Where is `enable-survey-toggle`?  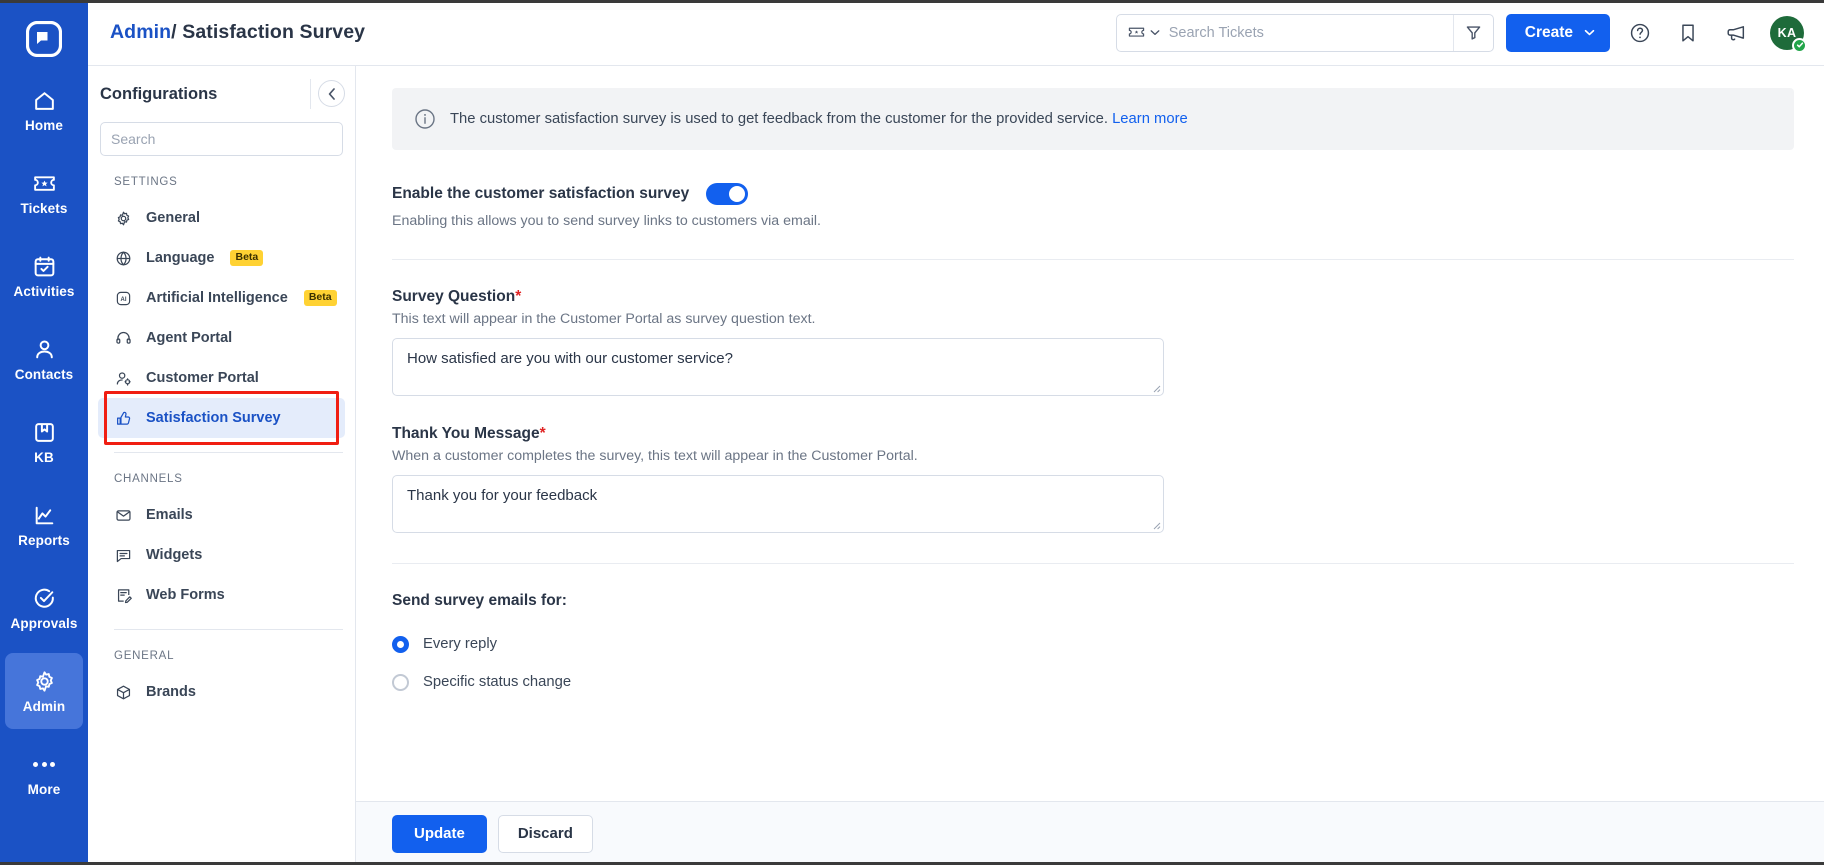 enable-survey-toggle is located at coordinates (727, 194).